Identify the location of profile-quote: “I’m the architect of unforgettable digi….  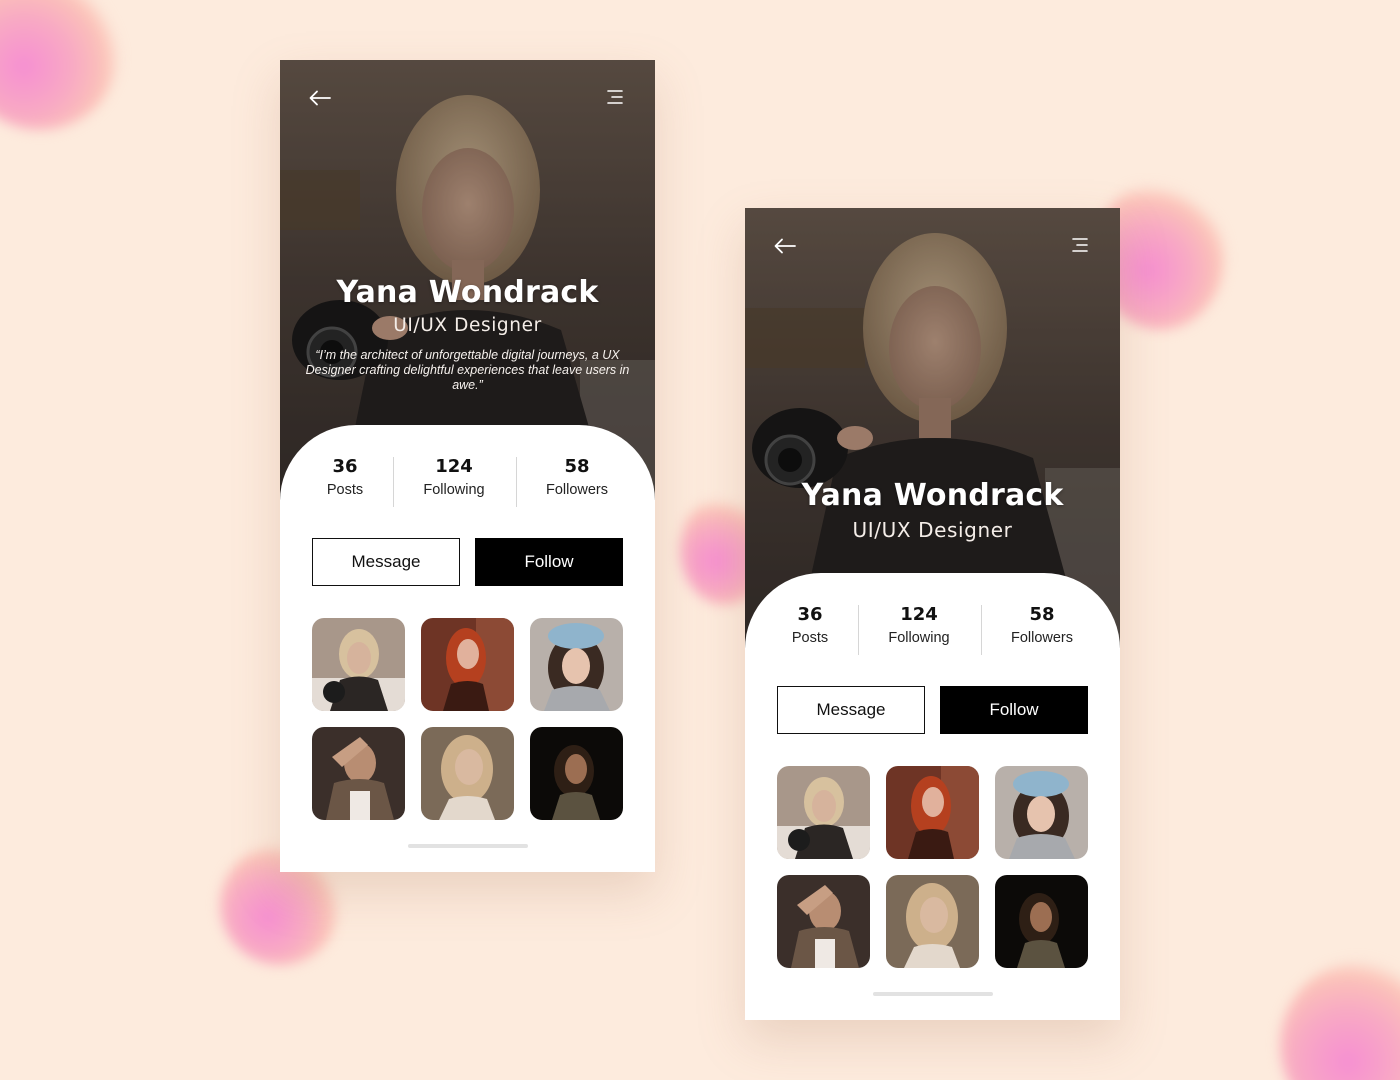
(467, 370).